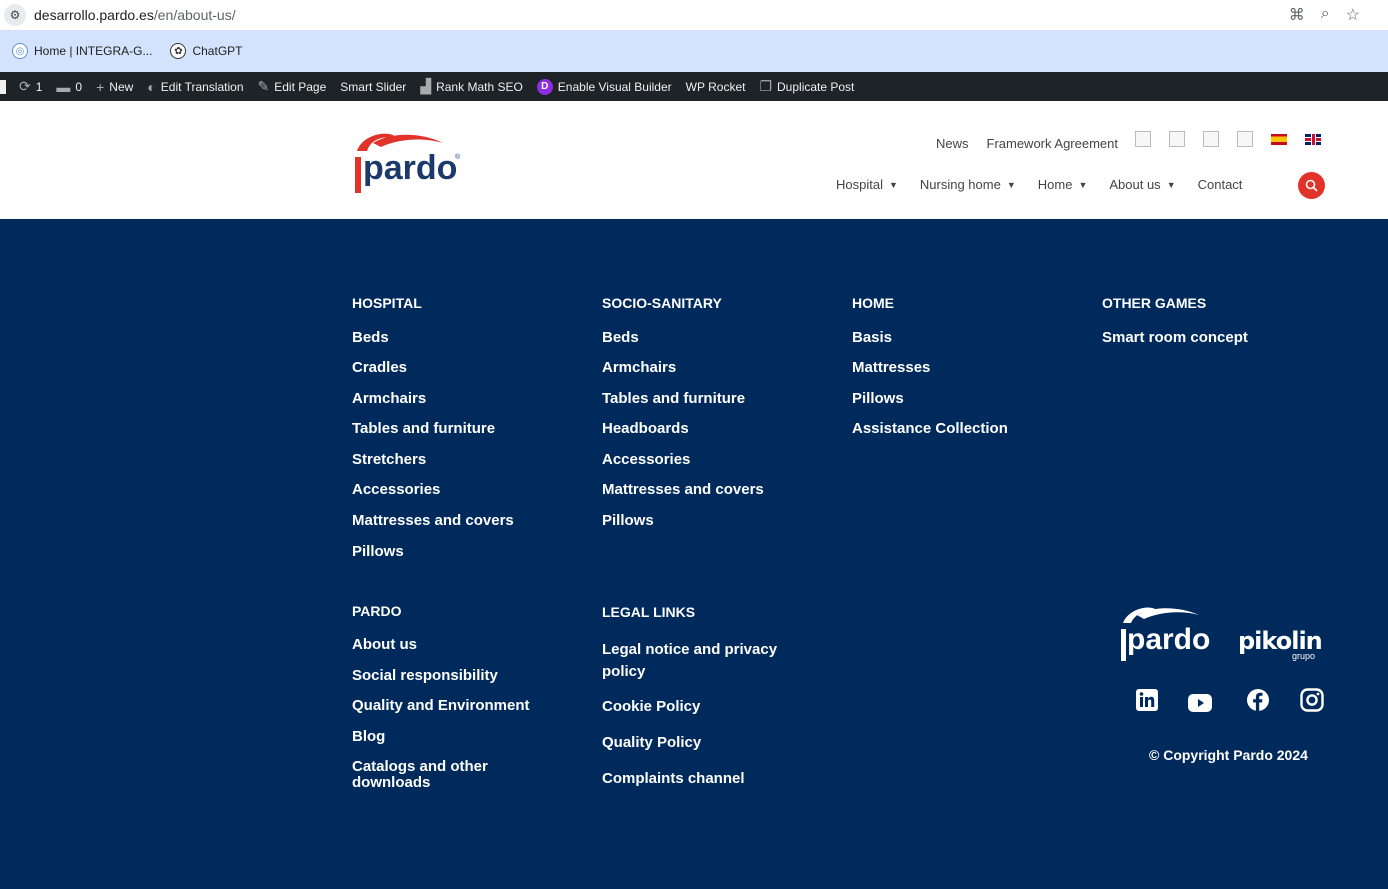  Describe the element at coordinates (662, 303) in the screenshot. I see `footer-heading-socio-sanitary: SOCIO-SANITARY` at that location.